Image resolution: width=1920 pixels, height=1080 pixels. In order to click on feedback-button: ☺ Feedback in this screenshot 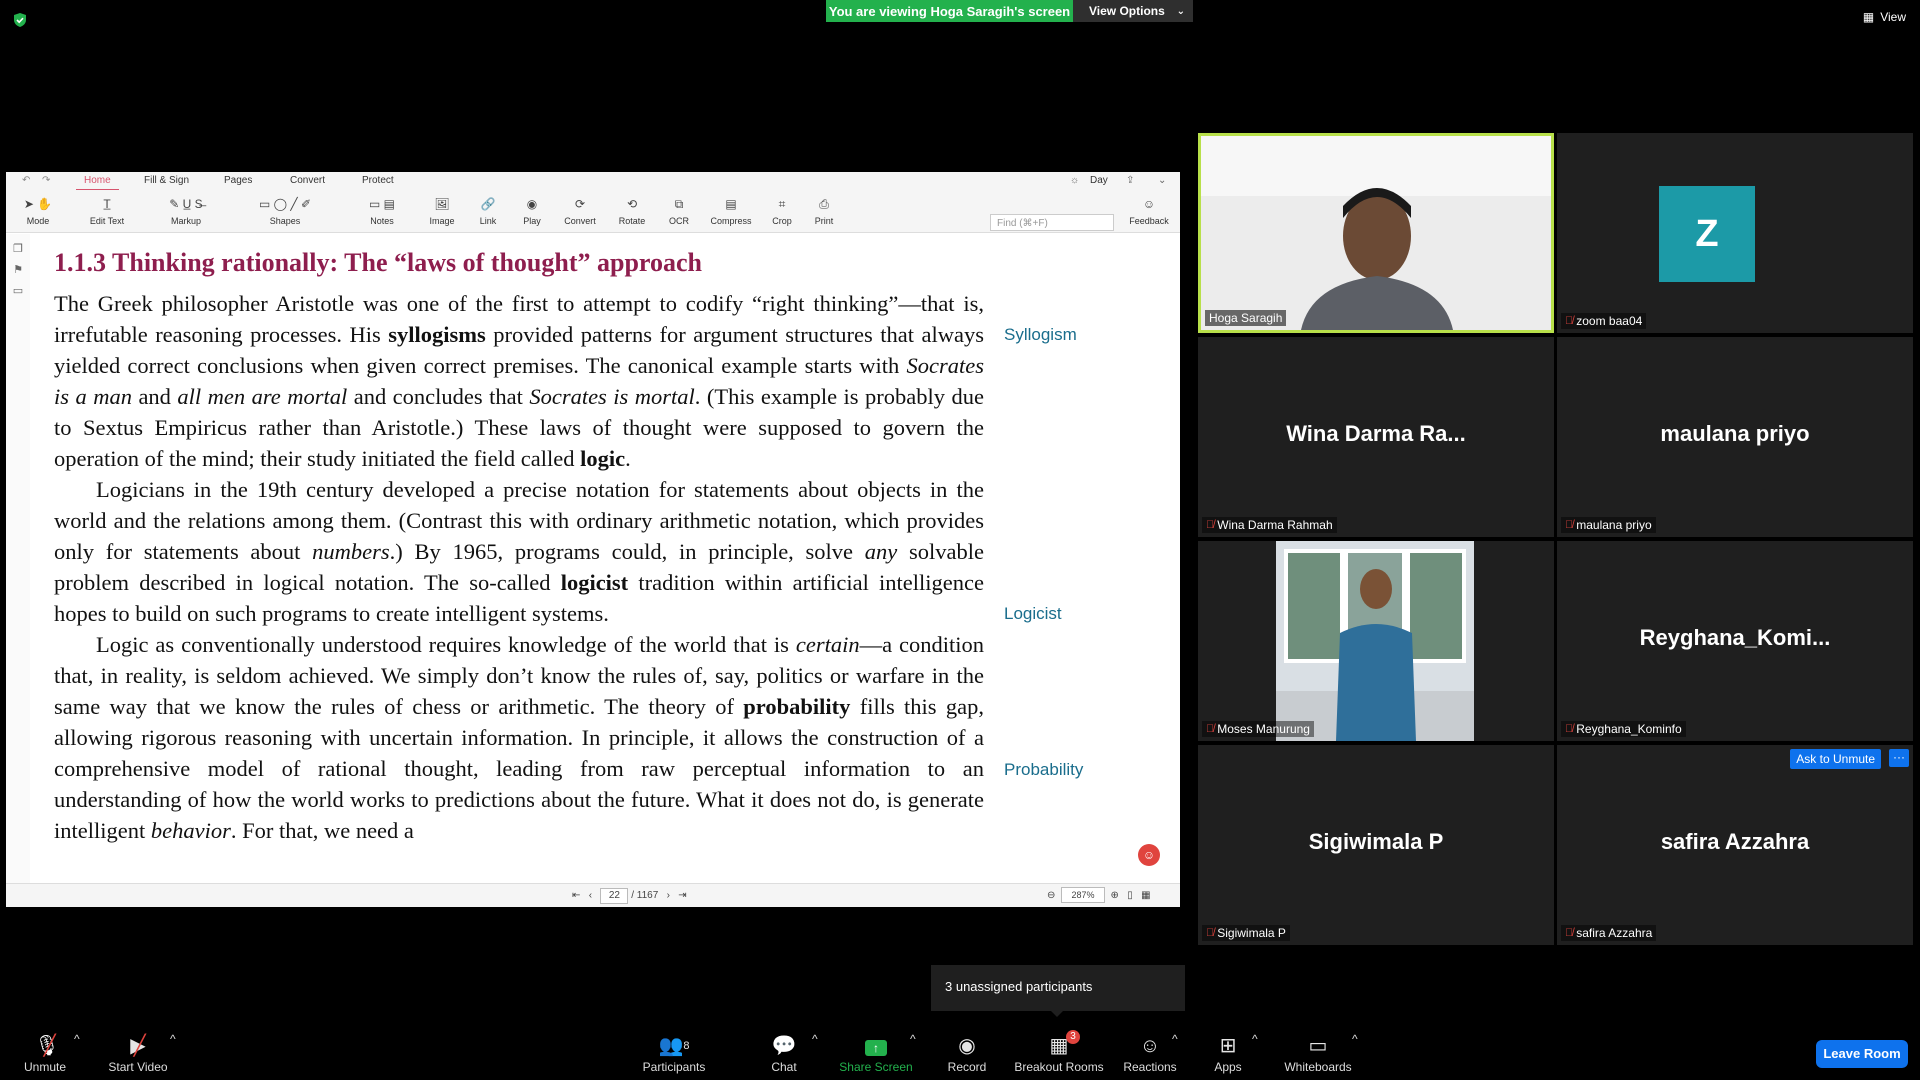, I will do `click(1149, 209)`.